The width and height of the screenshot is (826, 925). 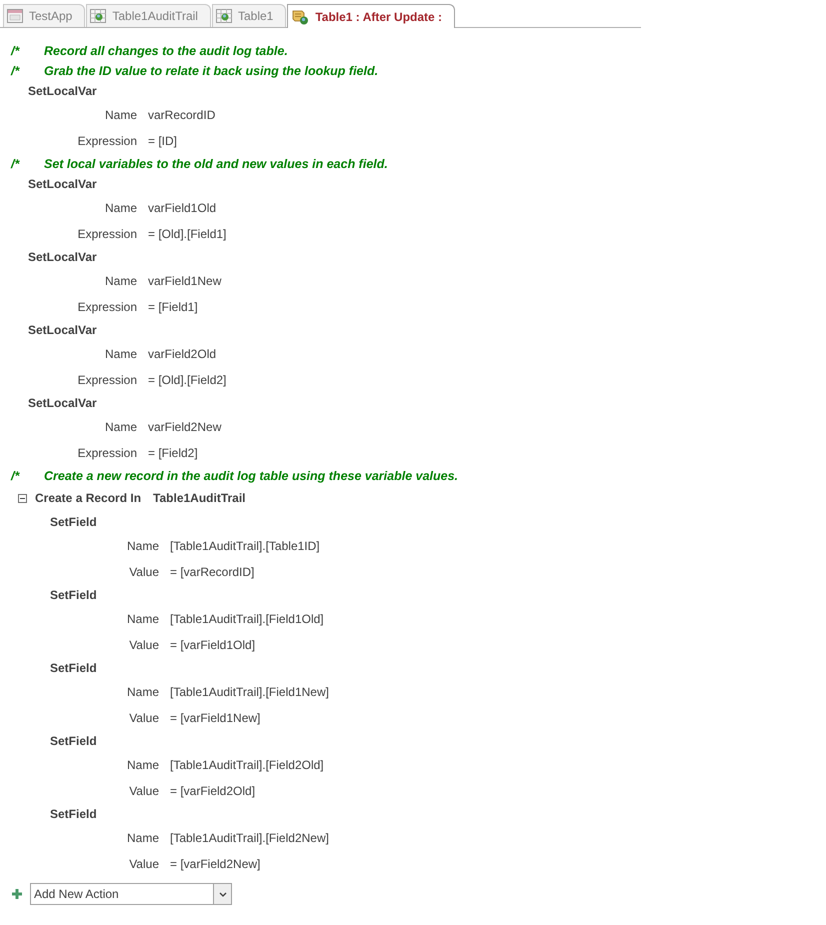 What do you see at coordinates (251, 476) in the screenshot?
I see `comment-text: Create a new record in the audit log table using these variable values.` at bounding box center [251, 476].